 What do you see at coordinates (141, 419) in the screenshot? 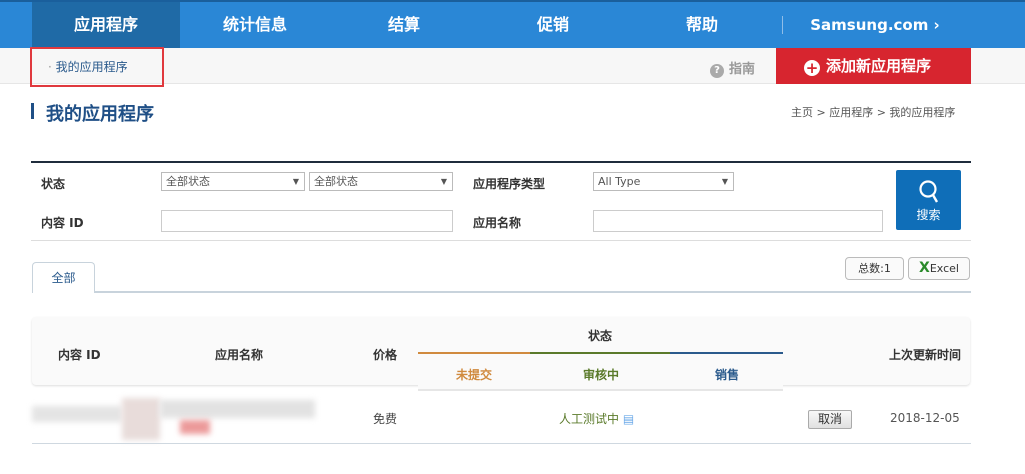
I see `redacted-app-icon` at bounding box center [141, 419].